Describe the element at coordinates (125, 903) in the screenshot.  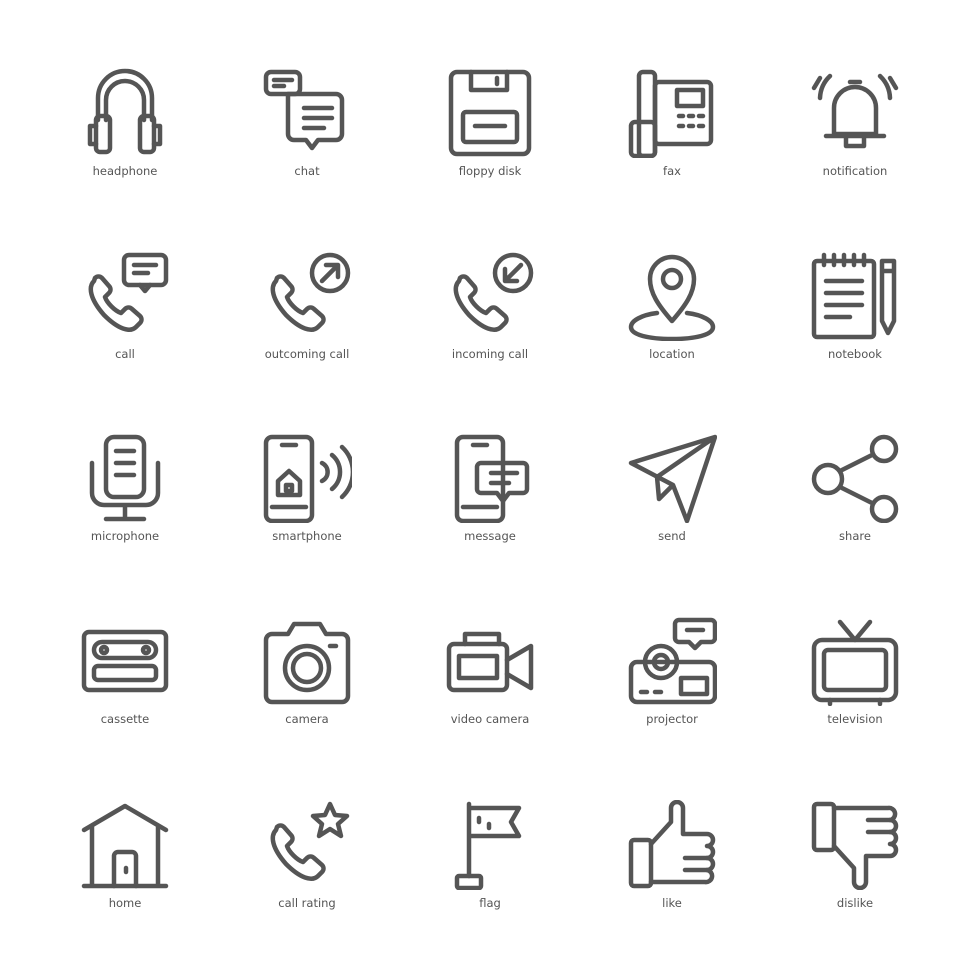
I see `icon-label: home` at that location.